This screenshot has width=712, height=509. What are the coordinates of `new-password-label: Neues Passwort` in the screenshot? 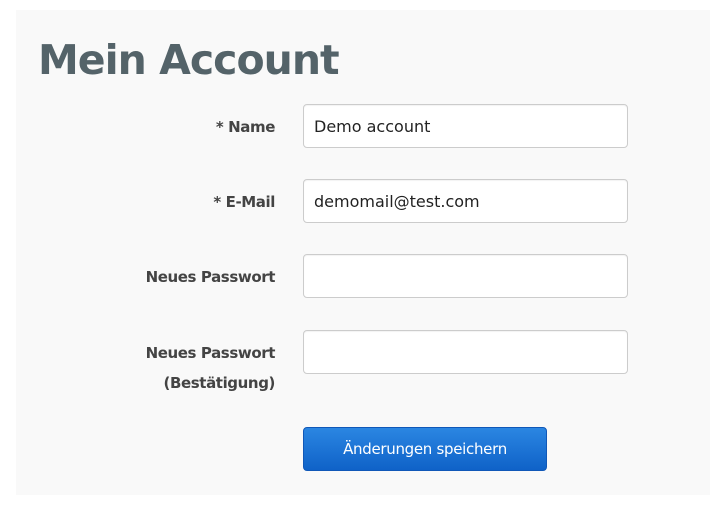 It's located at (210, 277).